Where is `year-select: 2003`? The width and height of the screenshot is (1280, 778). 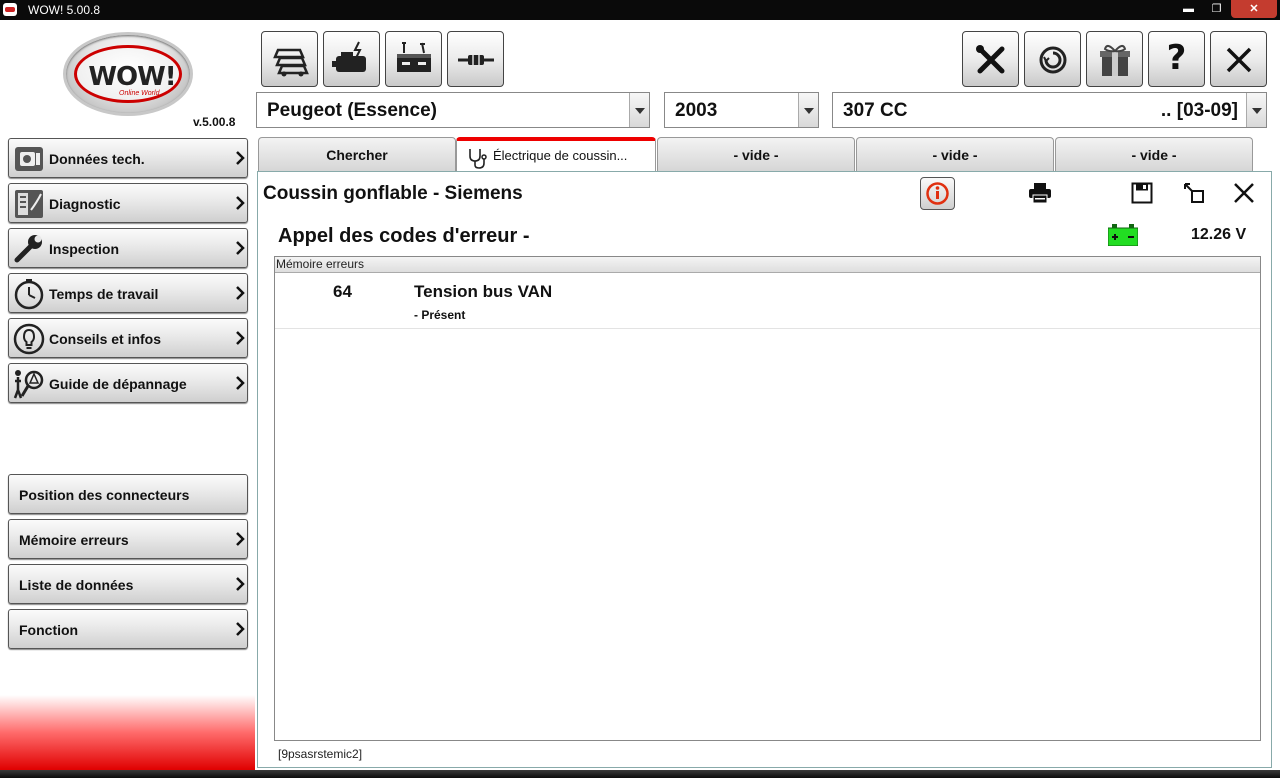 year-select: 2003 is located at coordinates (741, 110).